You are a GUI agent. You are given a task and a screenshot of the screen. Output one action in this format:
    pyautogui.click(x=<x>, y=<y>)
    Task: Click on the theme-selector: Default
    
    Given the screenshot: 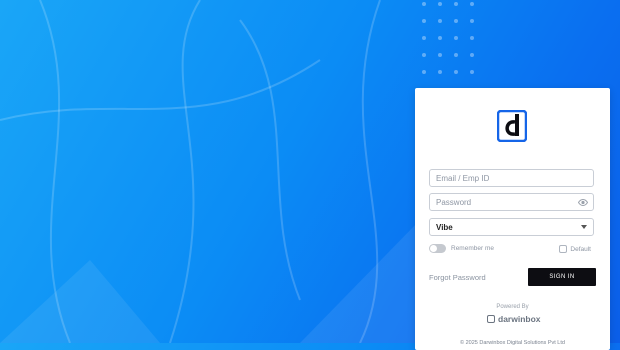 What is the action you would take?
    pyautogui.click(x=575, y=249)
    